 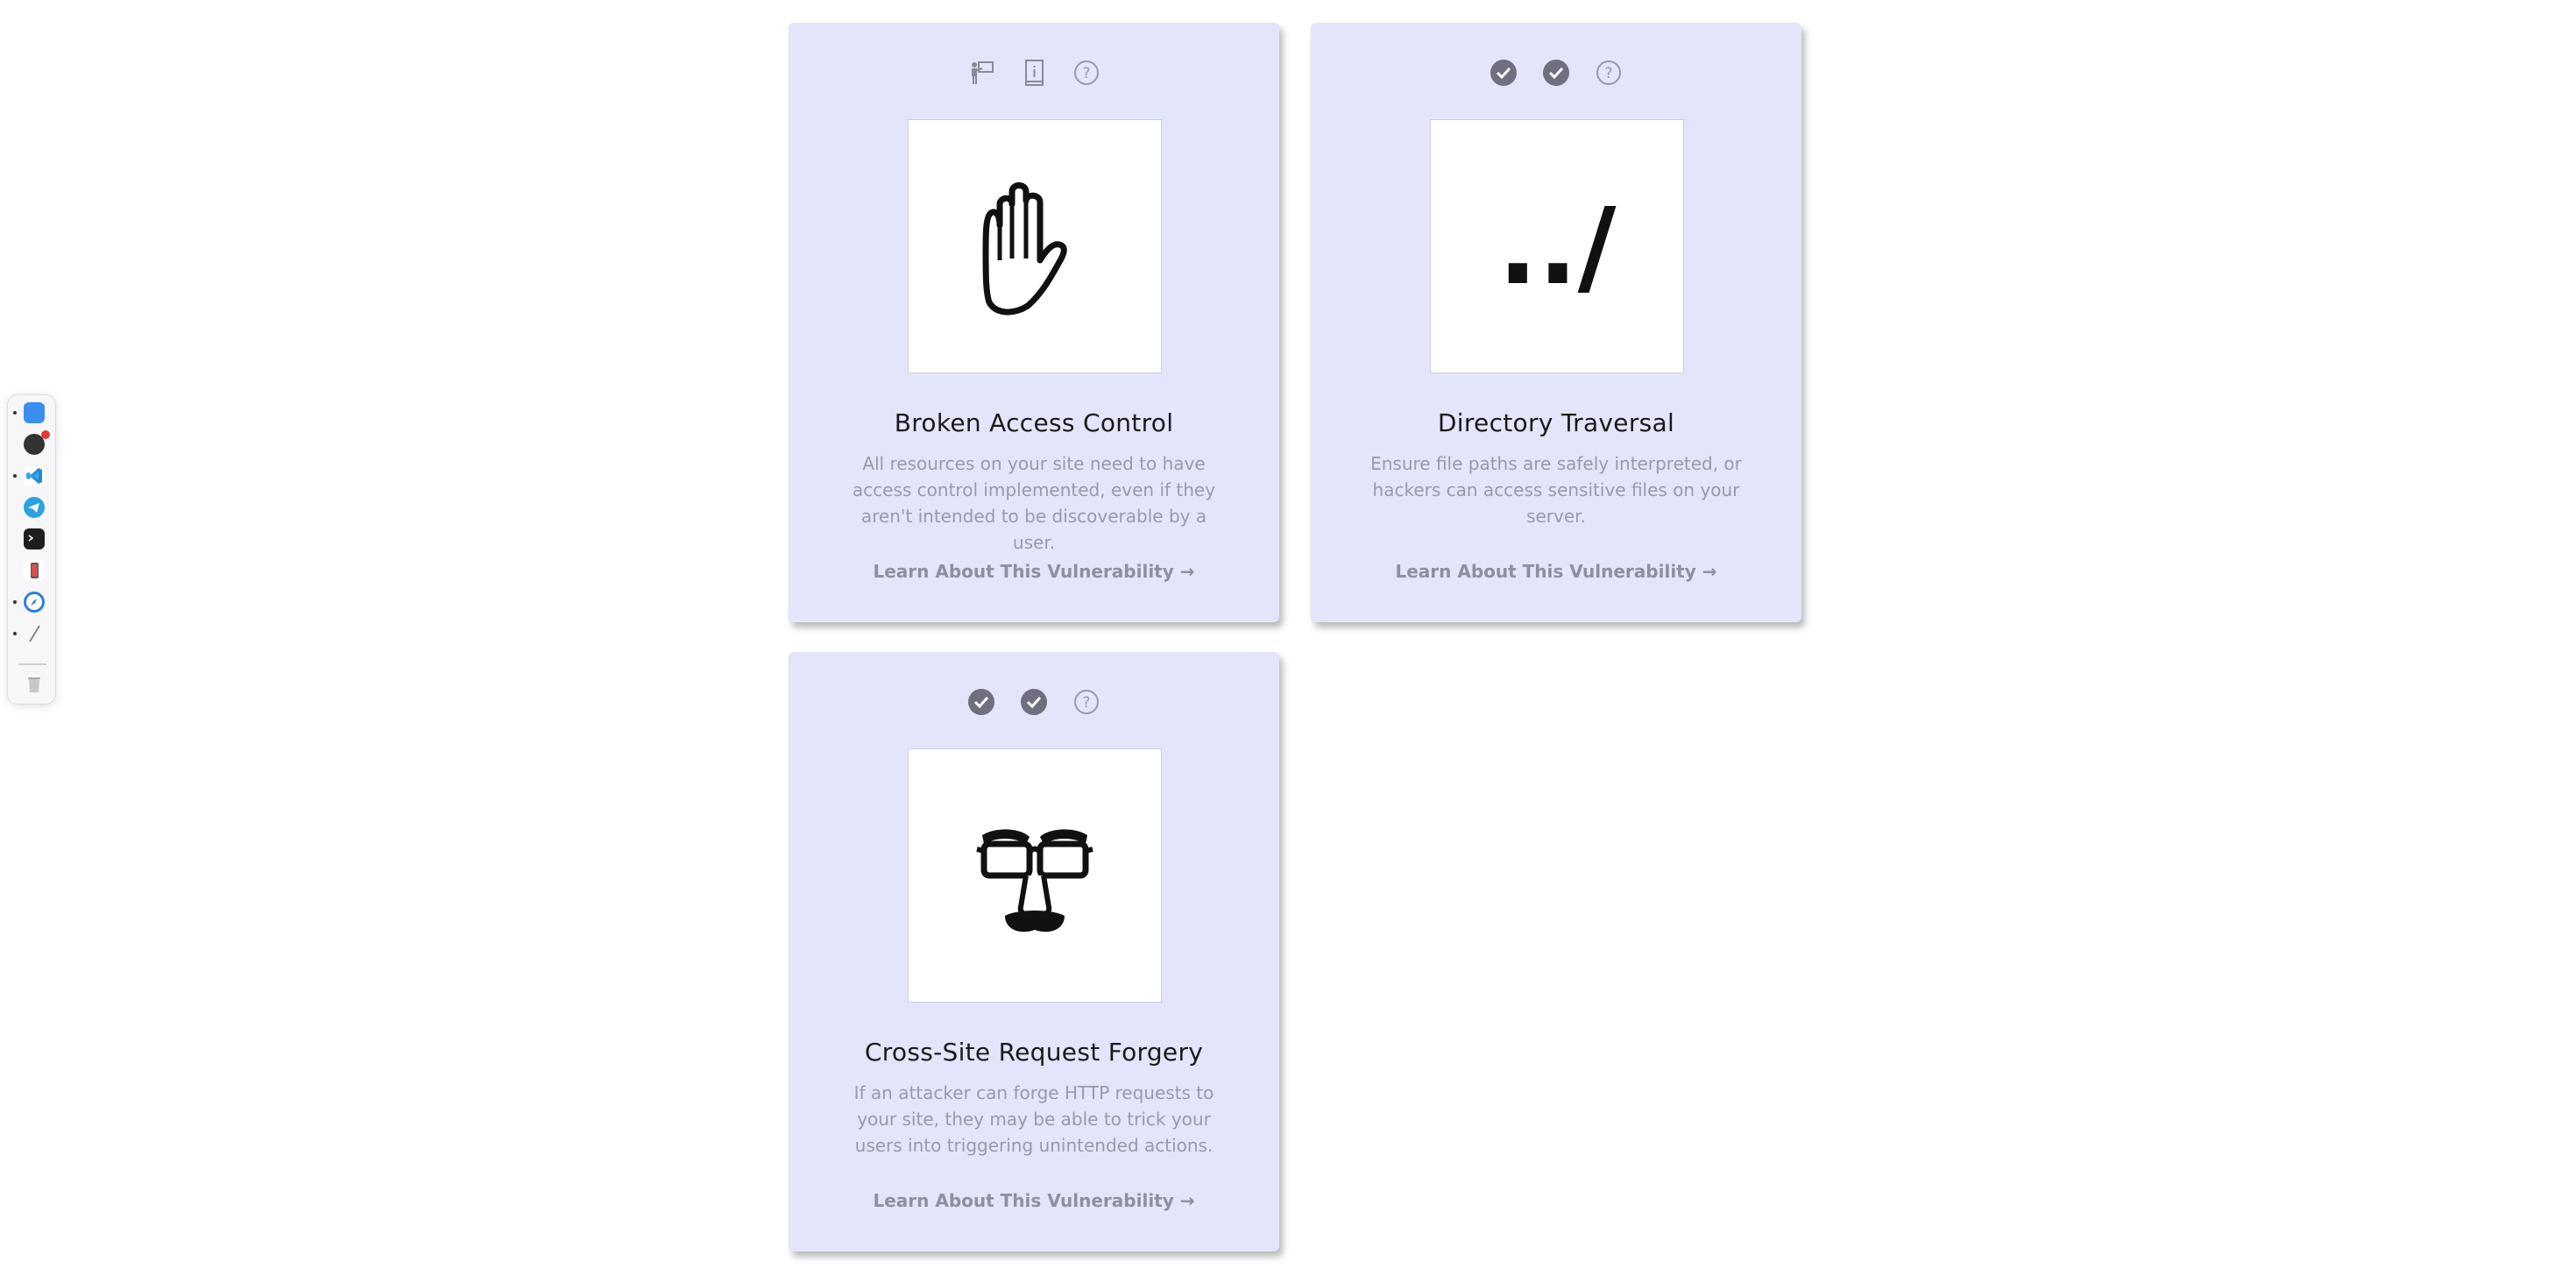 What do you see at coordinates (981, 73) in the screenshot?
I see `presentation-icon` at bounding box center [981, 73].